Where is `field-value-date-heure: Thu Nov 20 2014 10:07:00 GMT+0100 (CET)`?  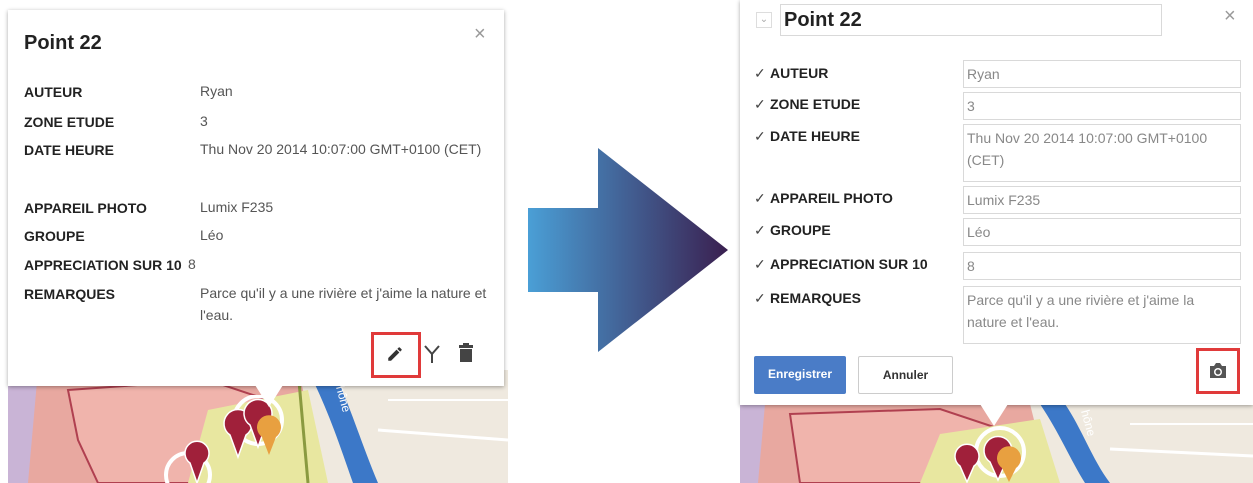
field-value-date-heure: Thu Nov 20 2014 10:07:00 GMT+0100 (CET) is located at coordinates (341, 149).